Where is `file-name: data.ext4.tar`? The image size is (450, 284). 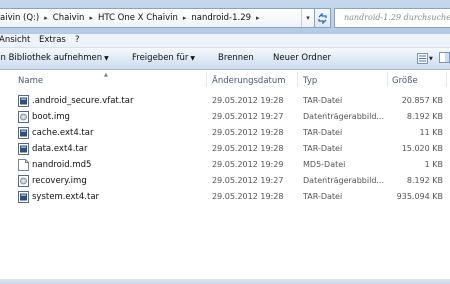 file-name: data.ext4.tar is located at coordinates (60, 149).